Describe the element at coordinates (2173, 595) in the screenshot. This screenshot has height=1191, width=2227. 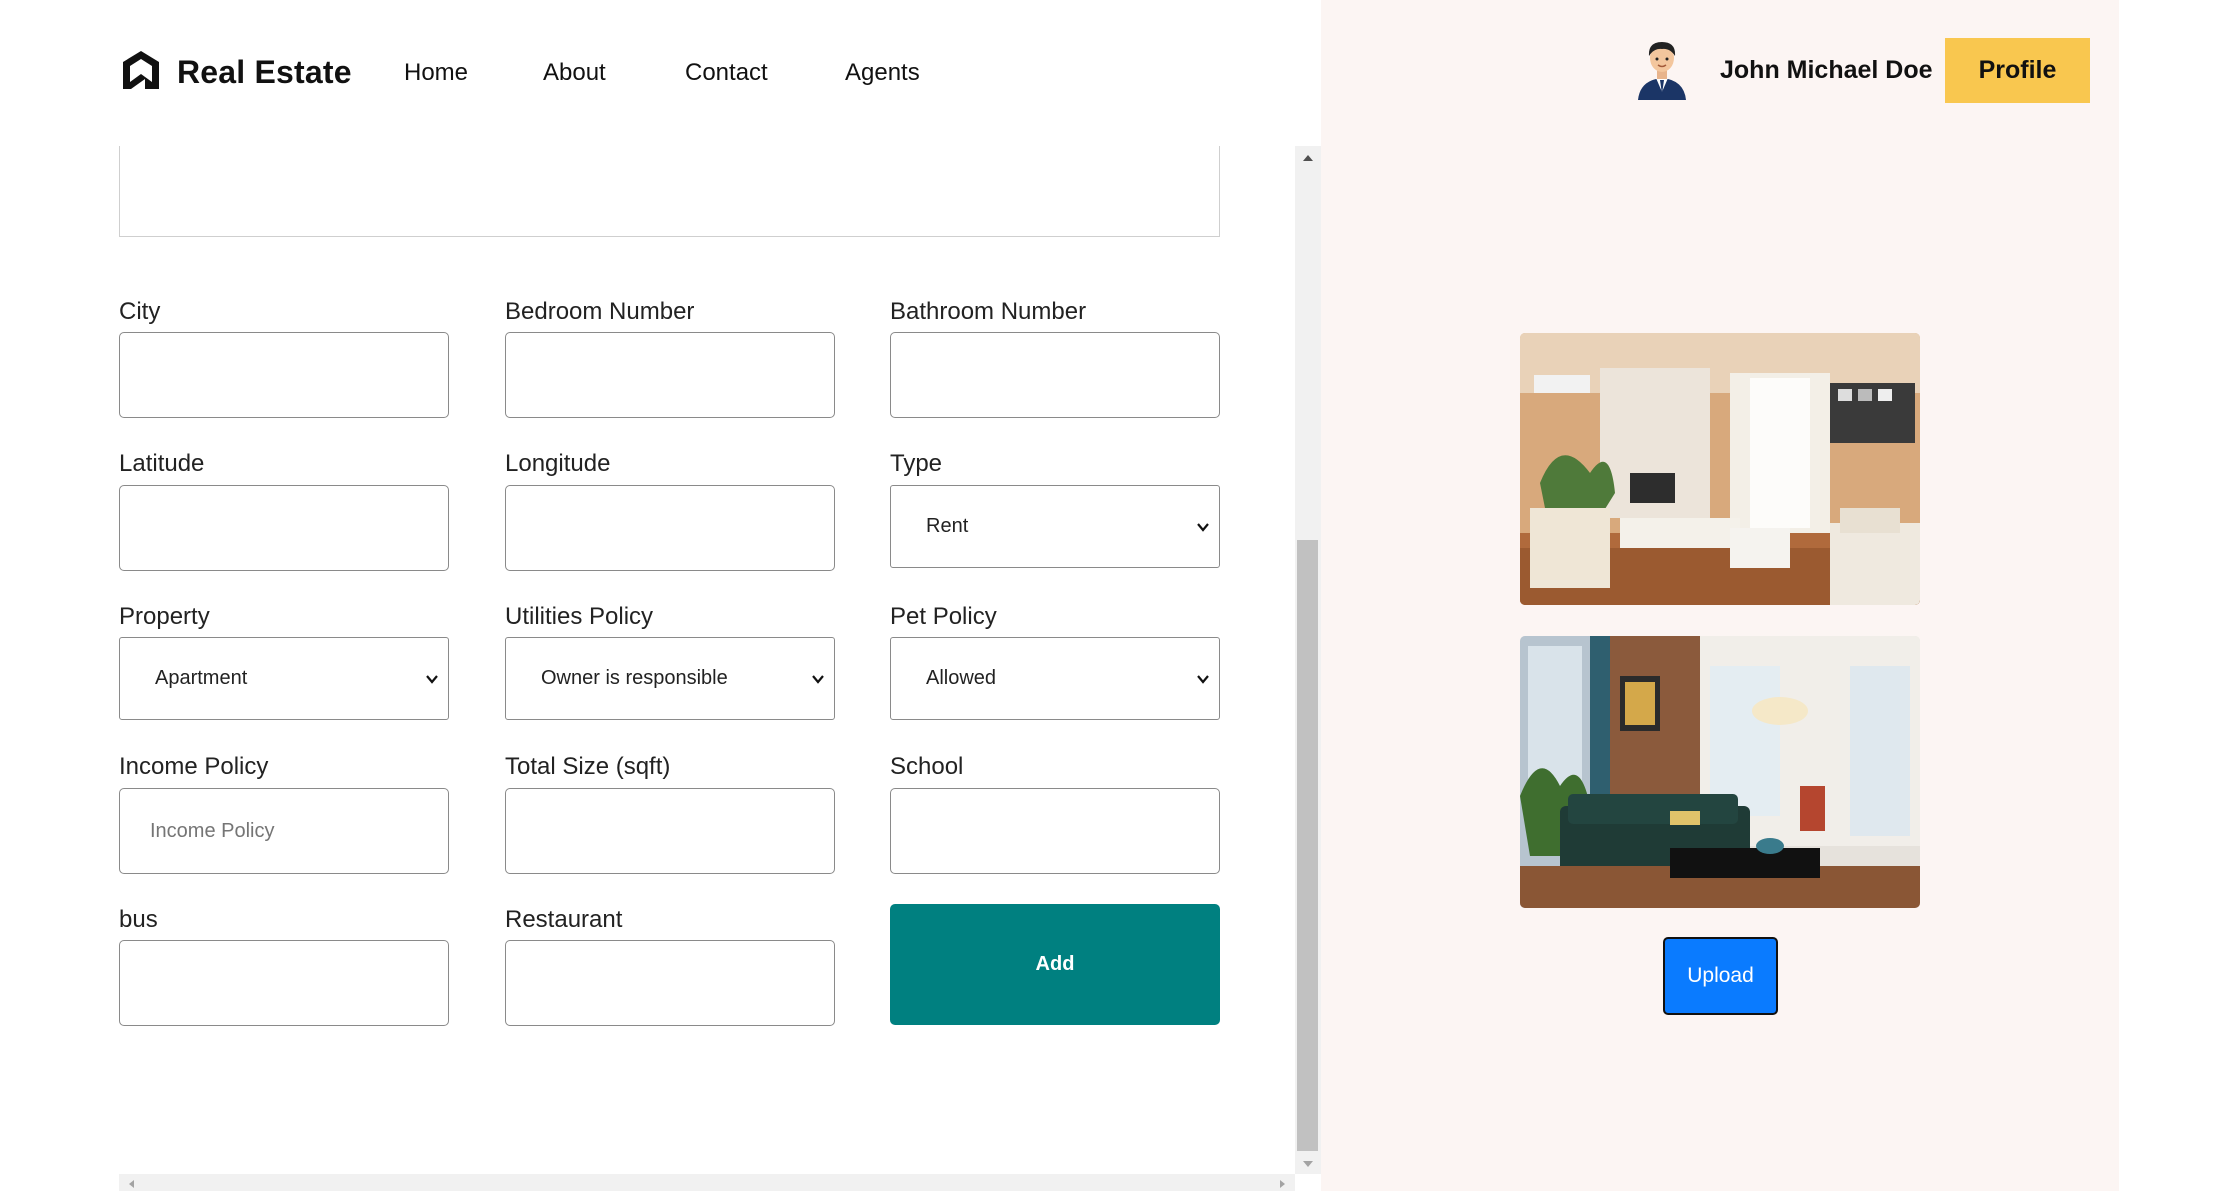
I see `page-margin` at that location.